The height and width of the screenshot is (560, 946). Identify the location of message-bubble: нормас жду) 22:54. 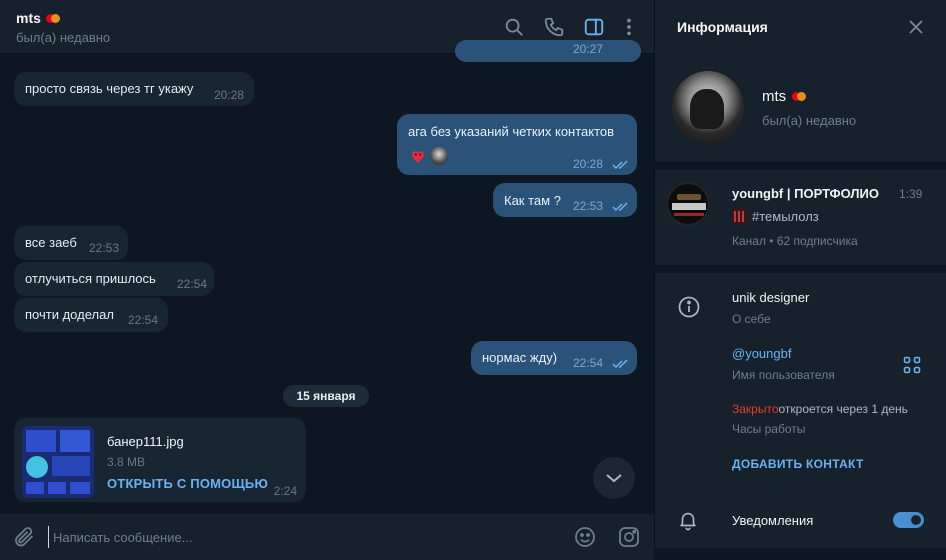
(554, 358).